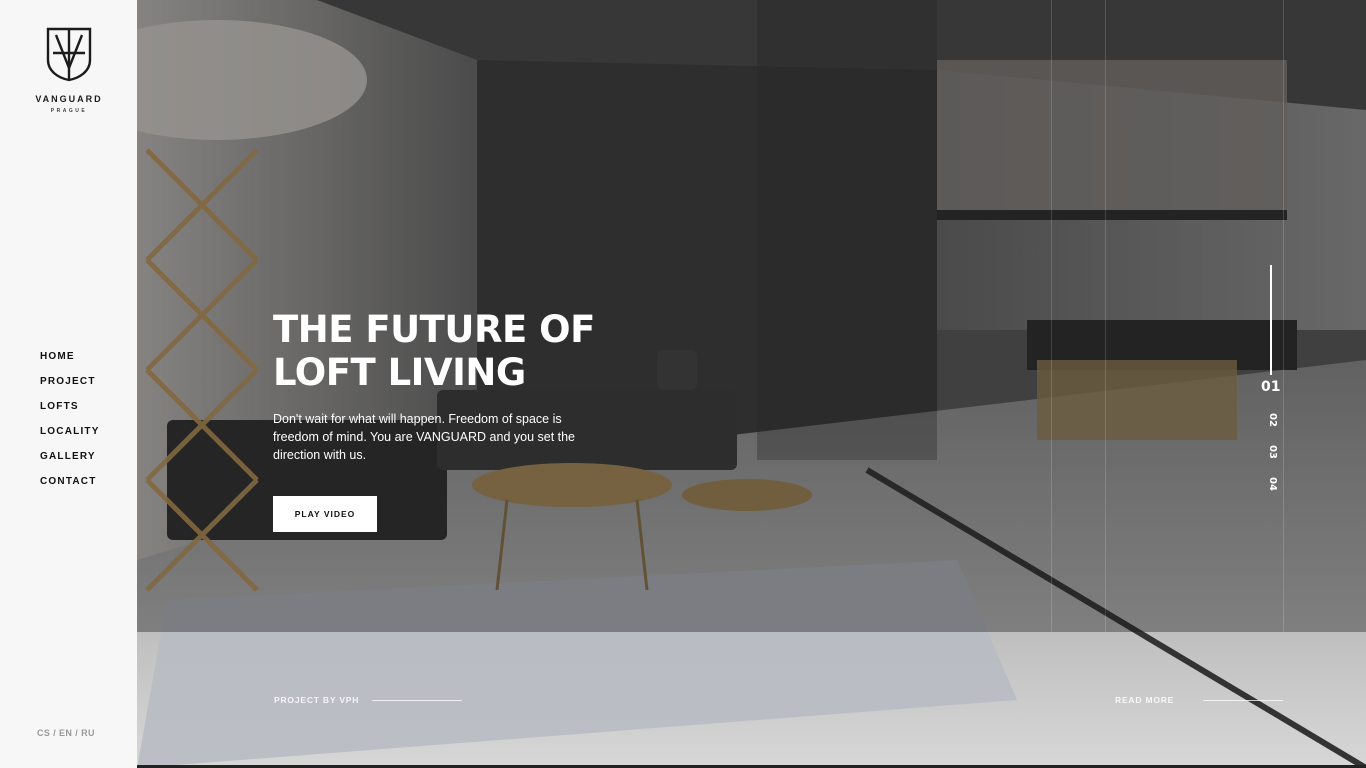  What do you see at coordinates (69, 99) in the screenshot?
I see `brand-name: VANGUARD` at bounding box center [69, 99].